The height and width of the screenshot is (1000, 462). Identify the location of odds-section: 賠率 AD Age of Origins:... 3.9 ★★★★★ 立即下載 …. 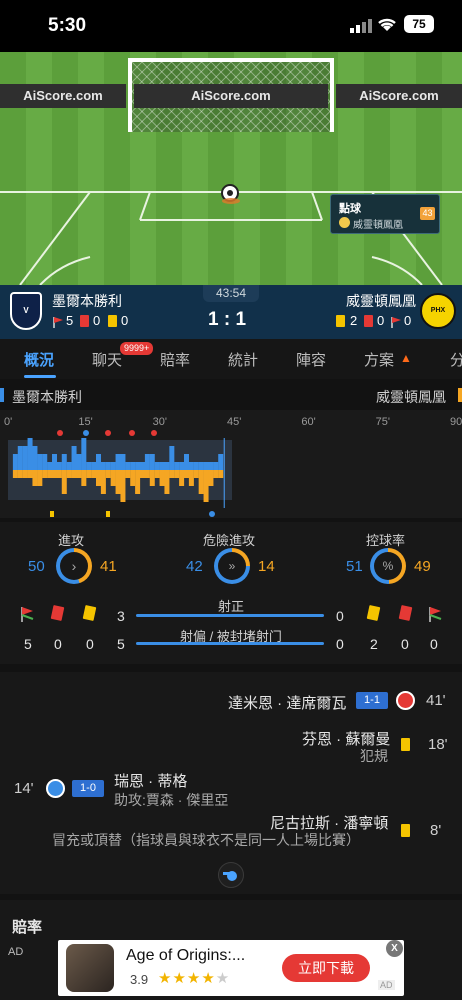
(231, 950).